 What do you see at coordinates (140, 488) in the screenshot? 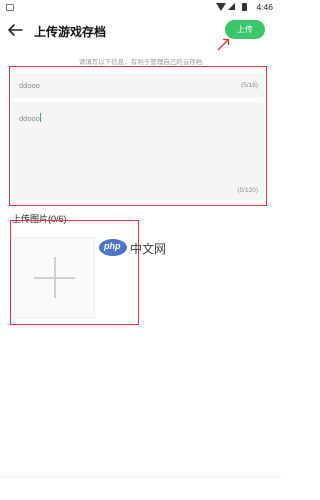
I see `navigation-bar` at bounding box center [140, 488].